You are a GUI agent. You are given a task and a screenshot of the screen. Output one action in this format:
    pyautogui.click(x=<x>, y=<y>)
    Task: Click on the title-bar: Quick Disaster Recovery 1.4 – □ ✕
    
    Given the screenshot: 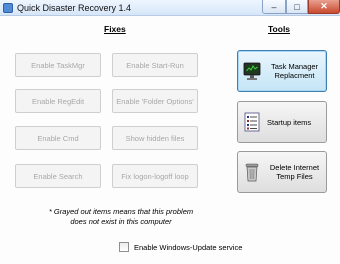 What is the action you would take?
    pyautogui.click(x=170, y=8)
    